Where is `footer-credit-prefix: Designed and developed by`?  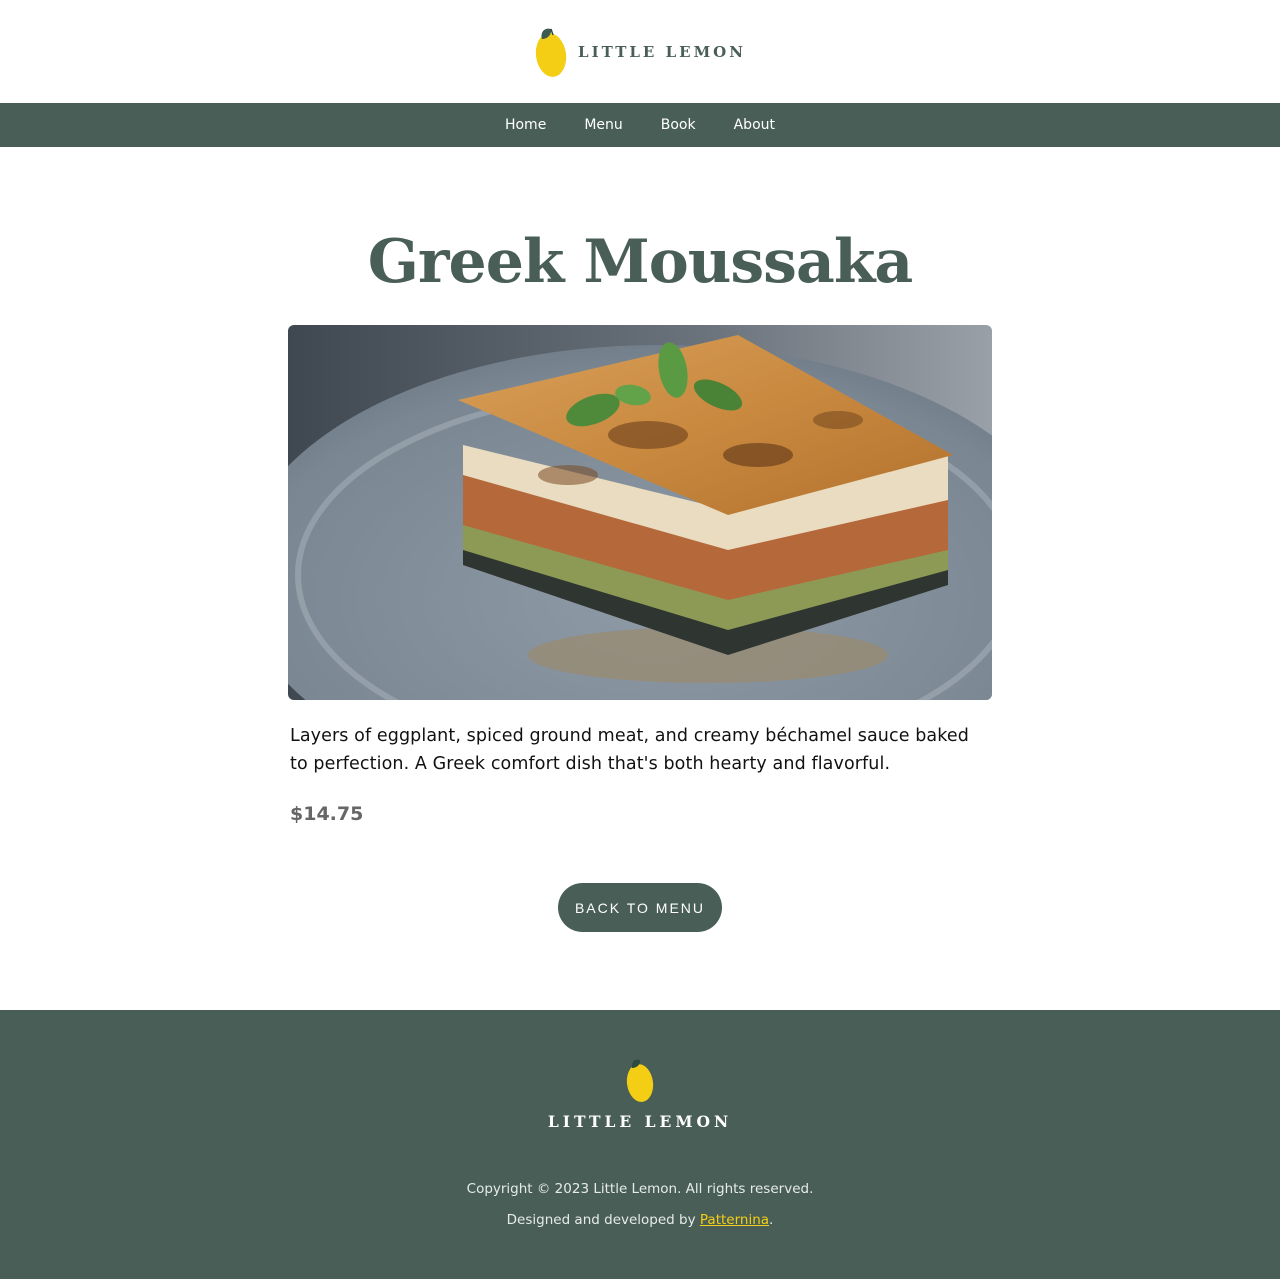
footer-credit-prefix: Designed and developed by is located at coordinates (603, 1220).